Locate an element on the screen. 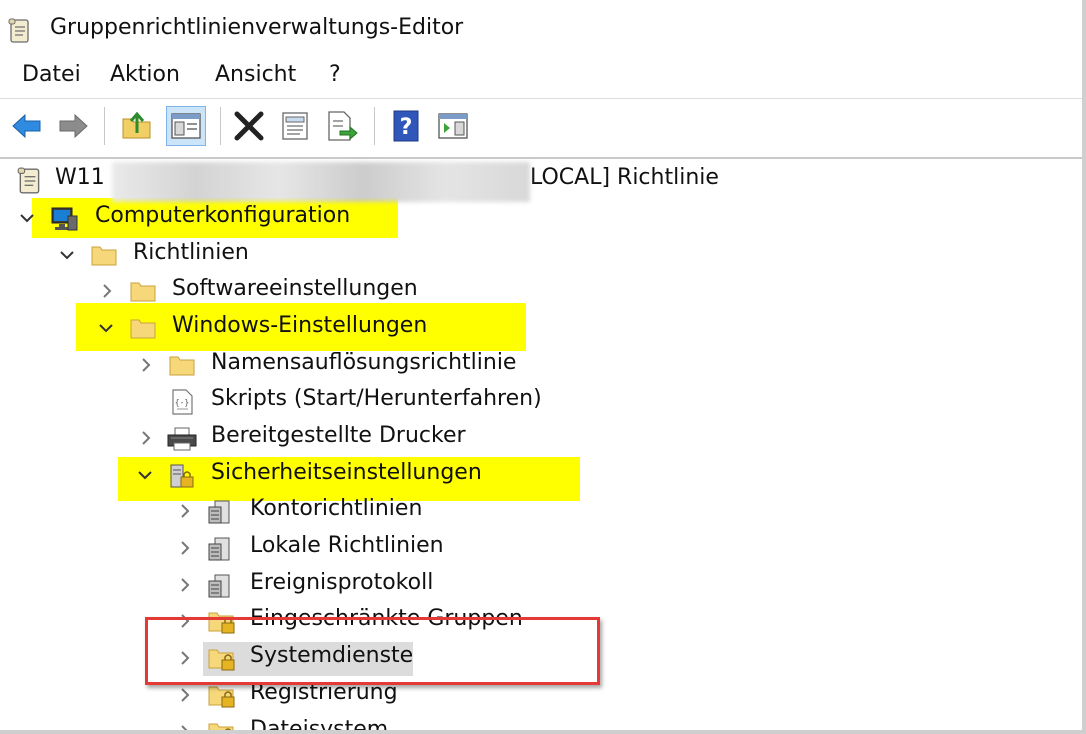 Image resolution: width=1086 pixels, height=734 pixels. tree-item-lokale-richtlinien: Lokale Richtlinien is located at coordinates (300, 548).